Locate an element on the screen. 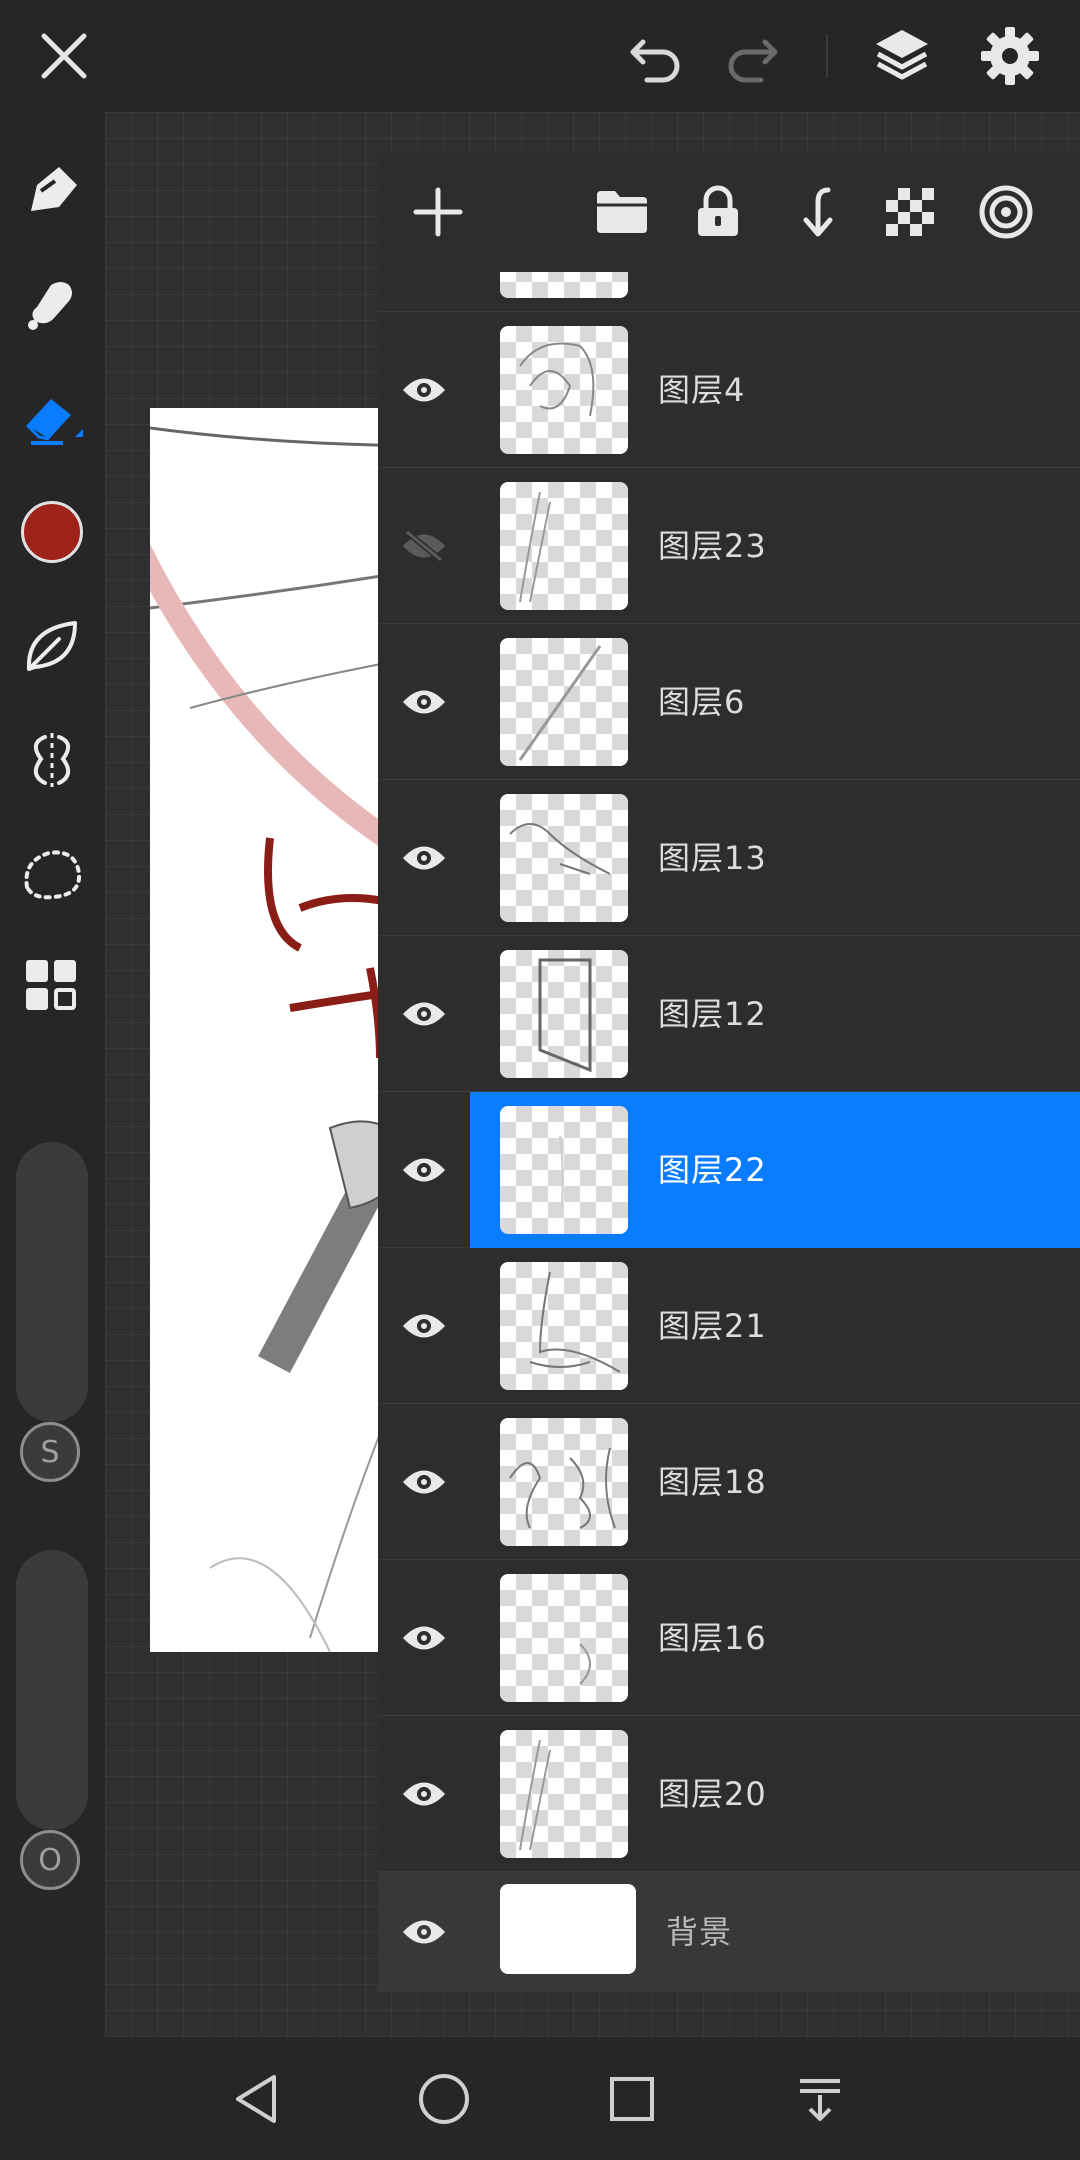  notification-pull-button is located at coordinates (820, 2099).